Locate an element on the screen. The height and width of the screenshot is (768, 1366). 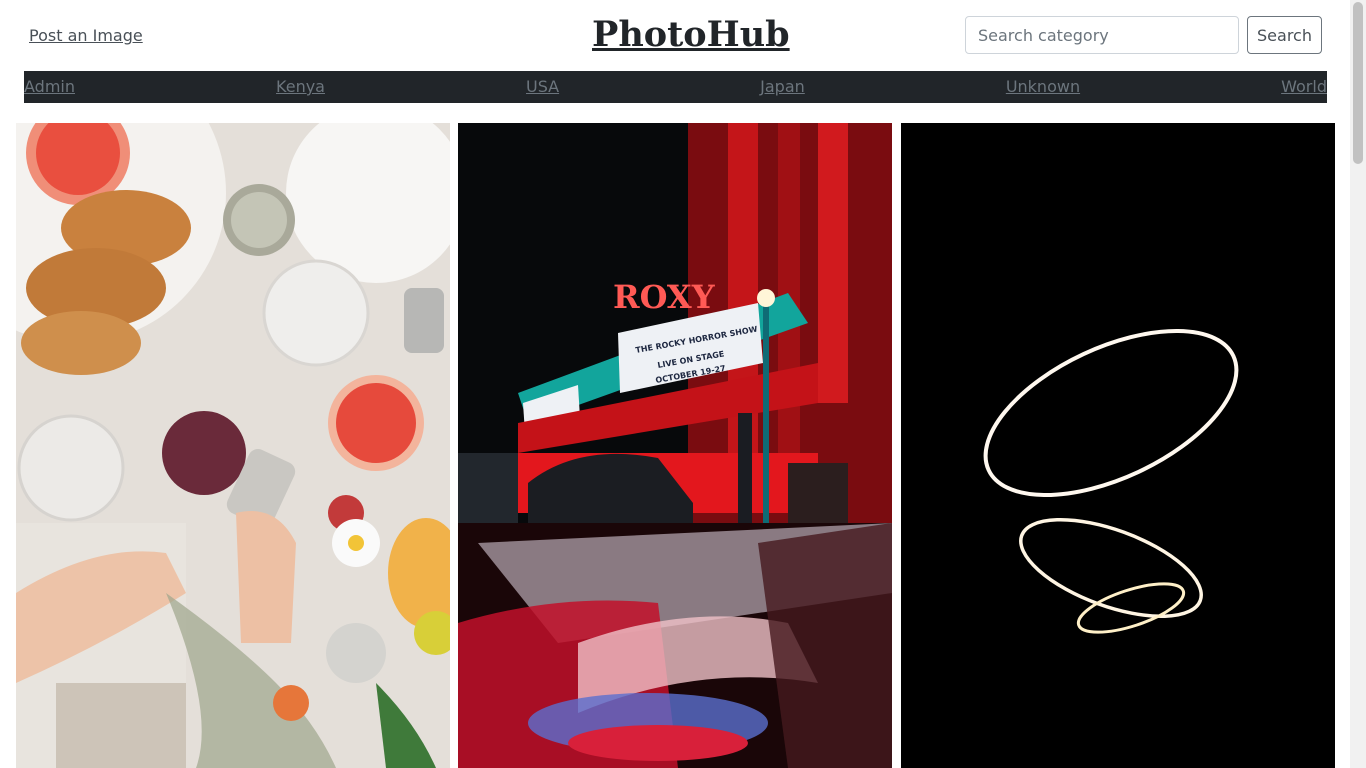
site-logo: PhotoHub is located at coordinates (691, 34).